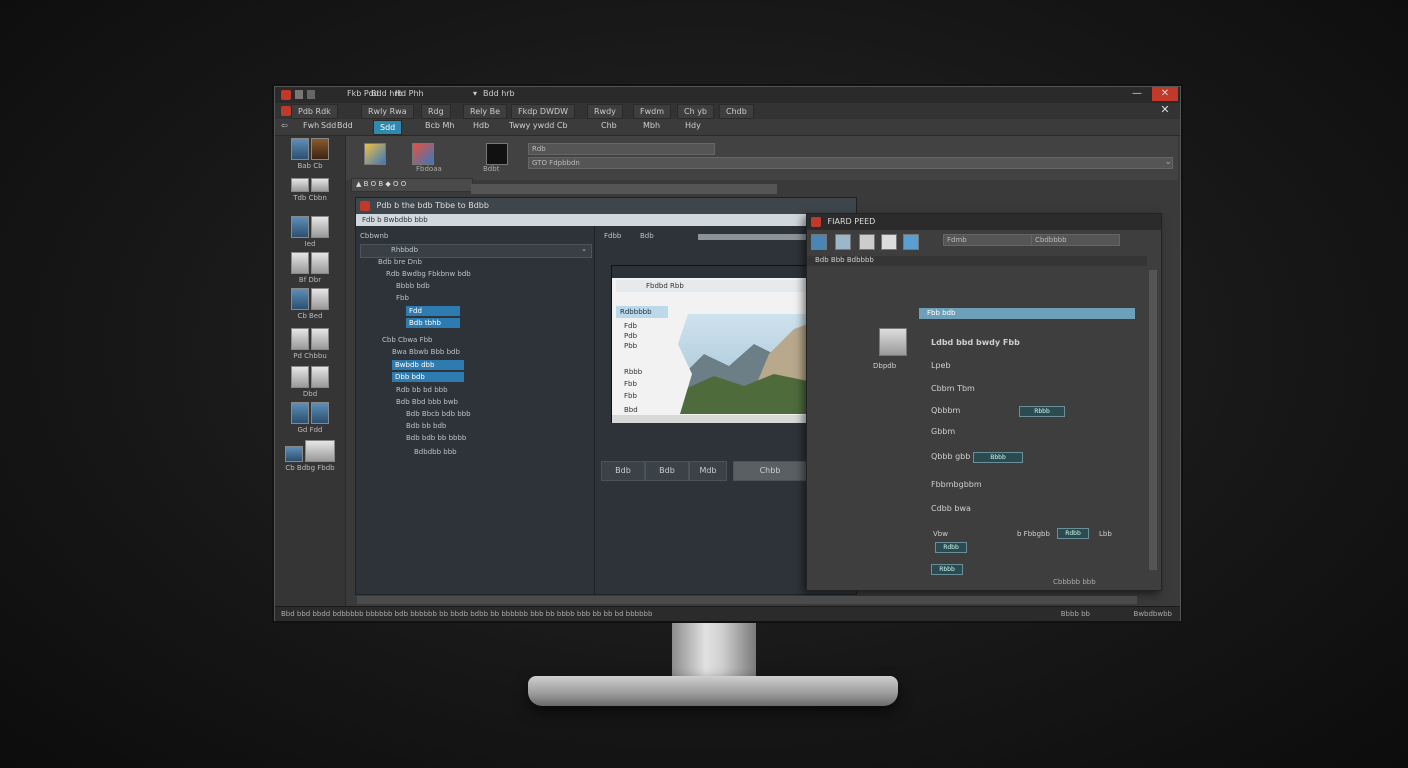 The height and width of the screenshot is (768, 1408). I want to click on tab-5: Fkdp DWDW, so click(543, 111).